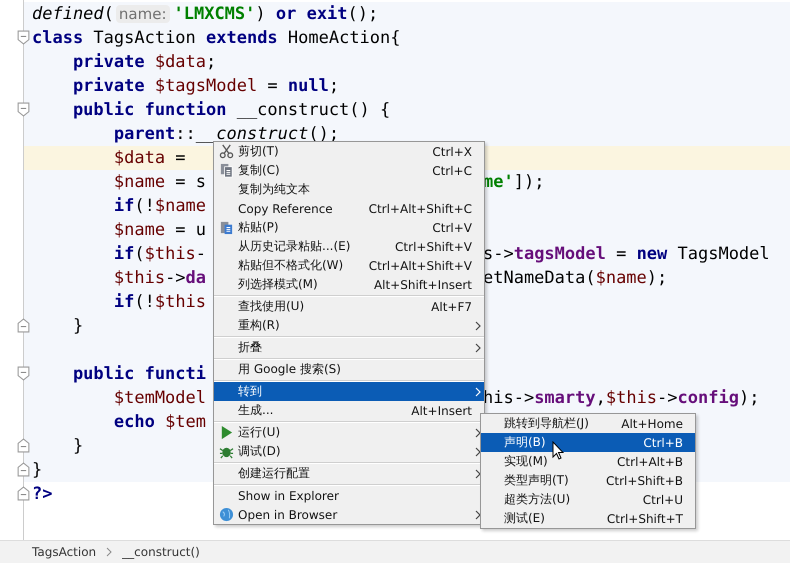  I want to click on code-text: = s, so click(190, 182).